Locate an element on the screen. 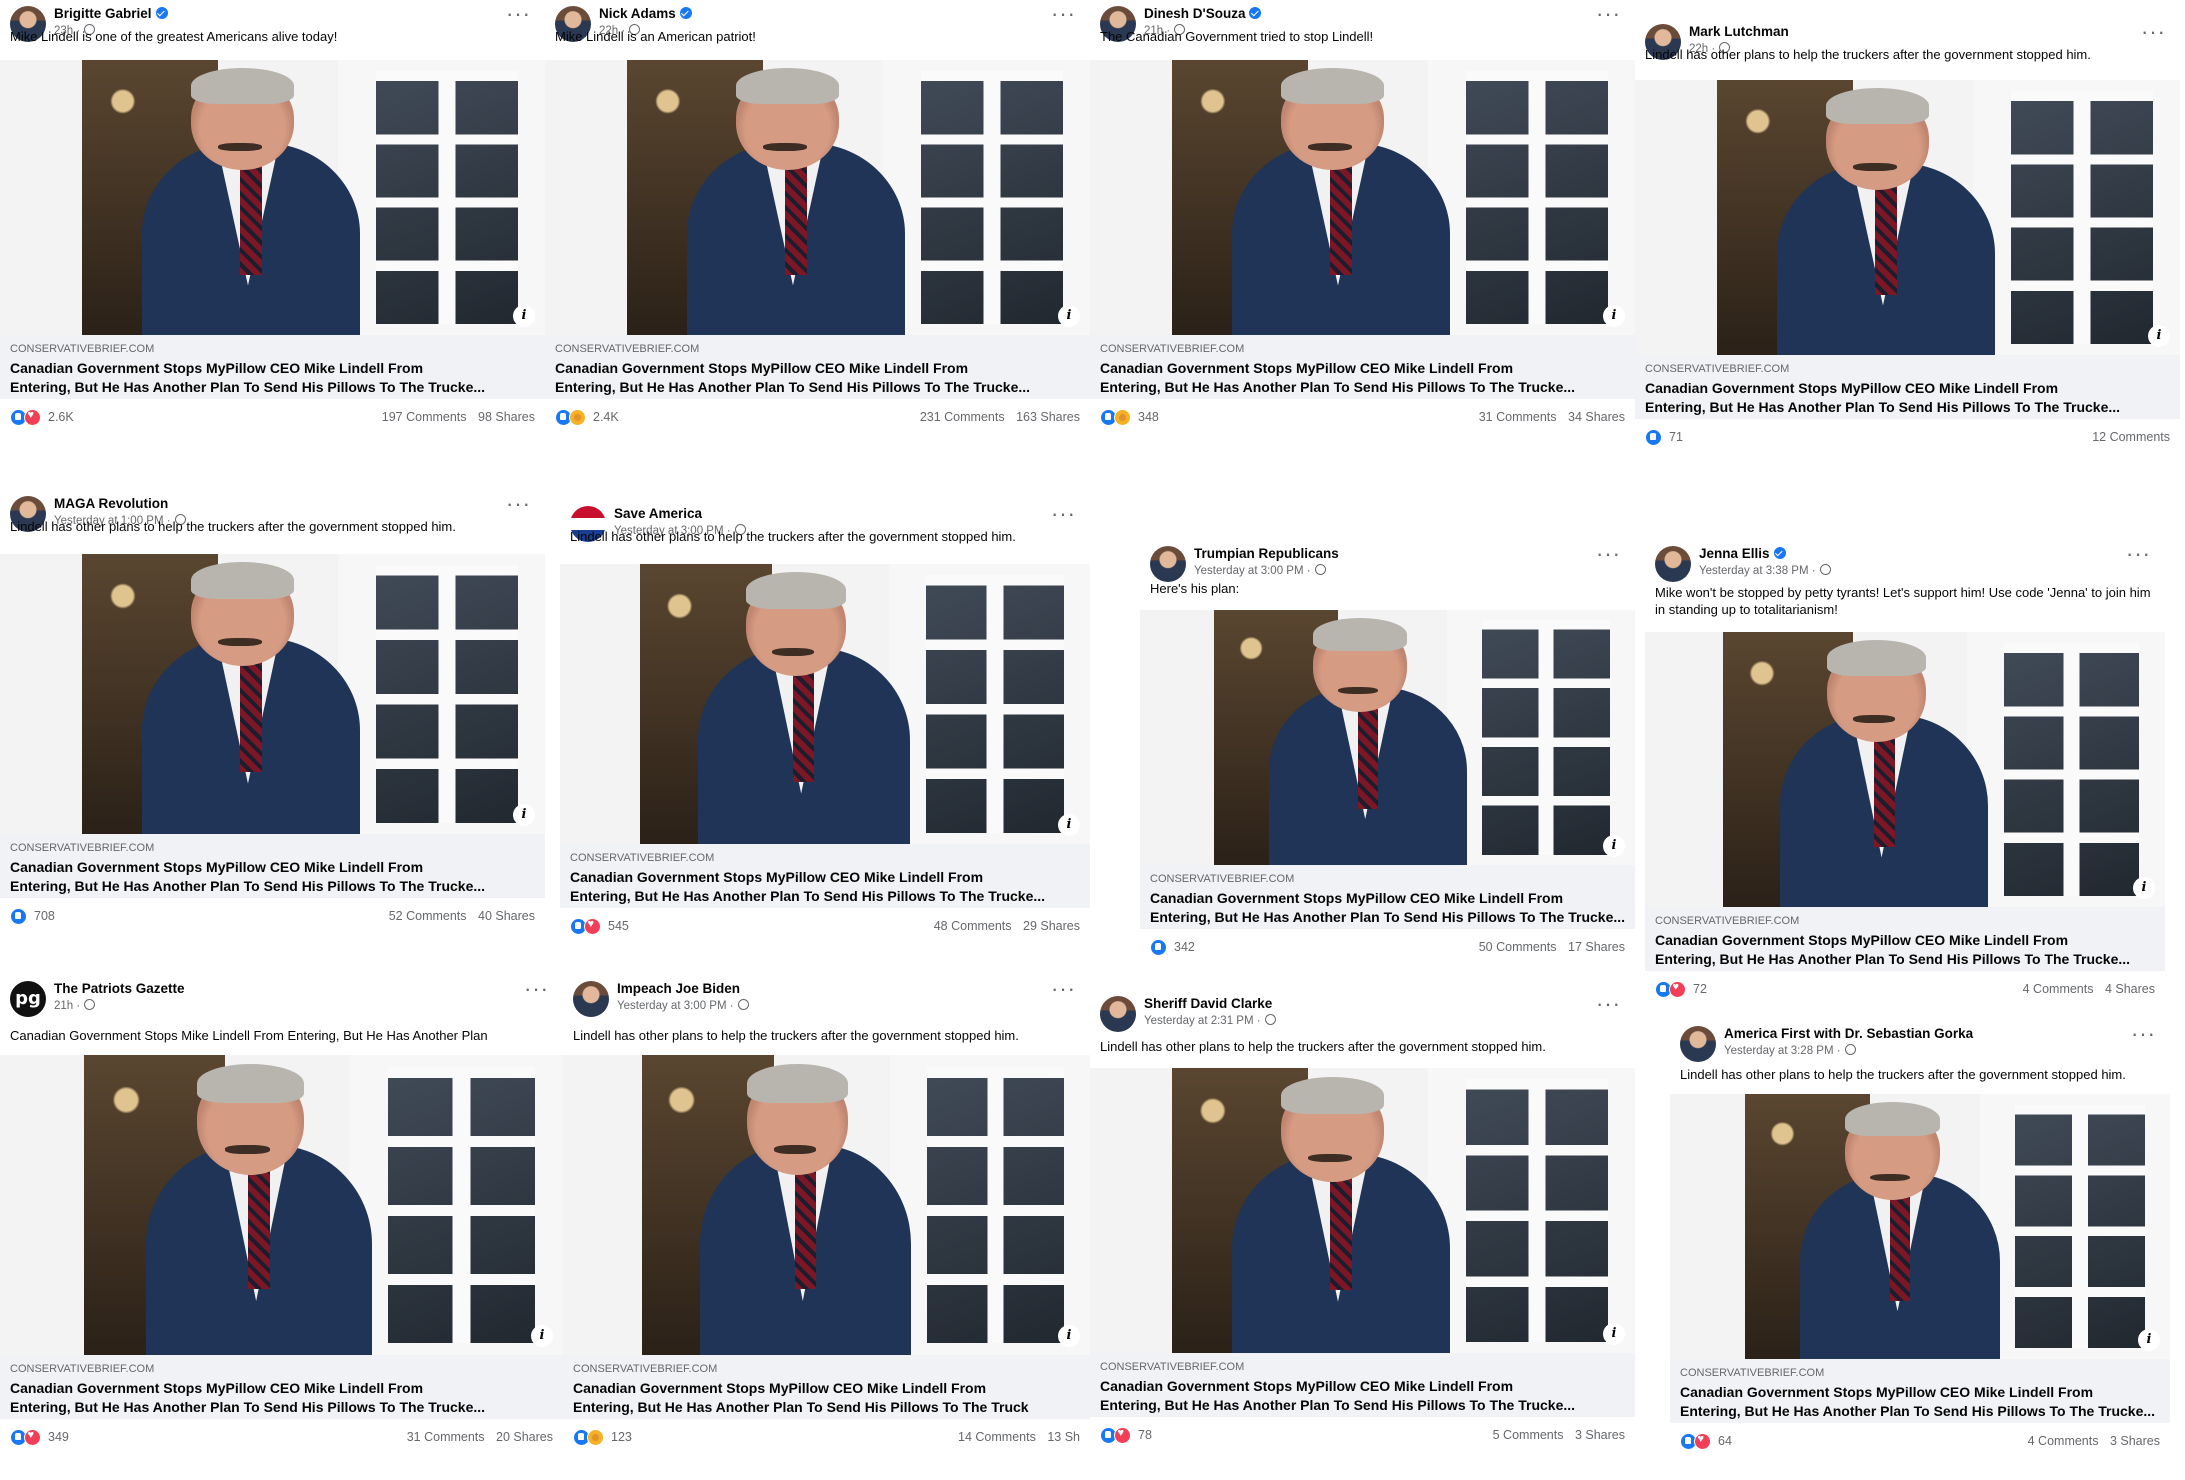 The image size is (2185, 1480). comments-count: 52 Comments is located at coordinates (428, 916).